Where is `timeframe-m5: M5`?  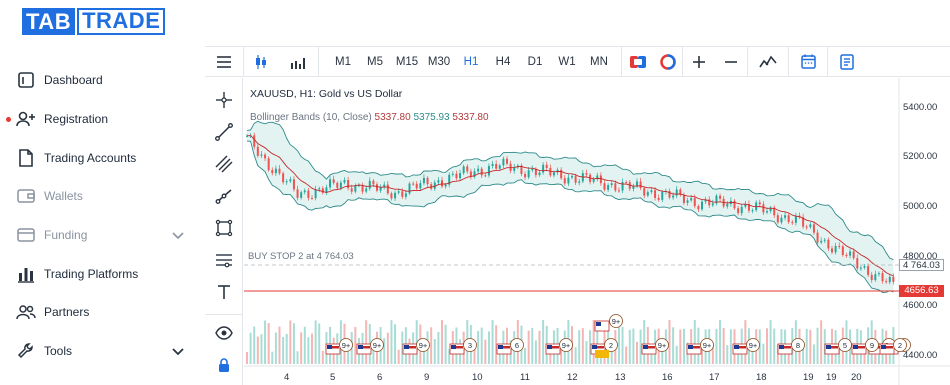
timeframe-m5: M5 is located at coordinates (375, 62).